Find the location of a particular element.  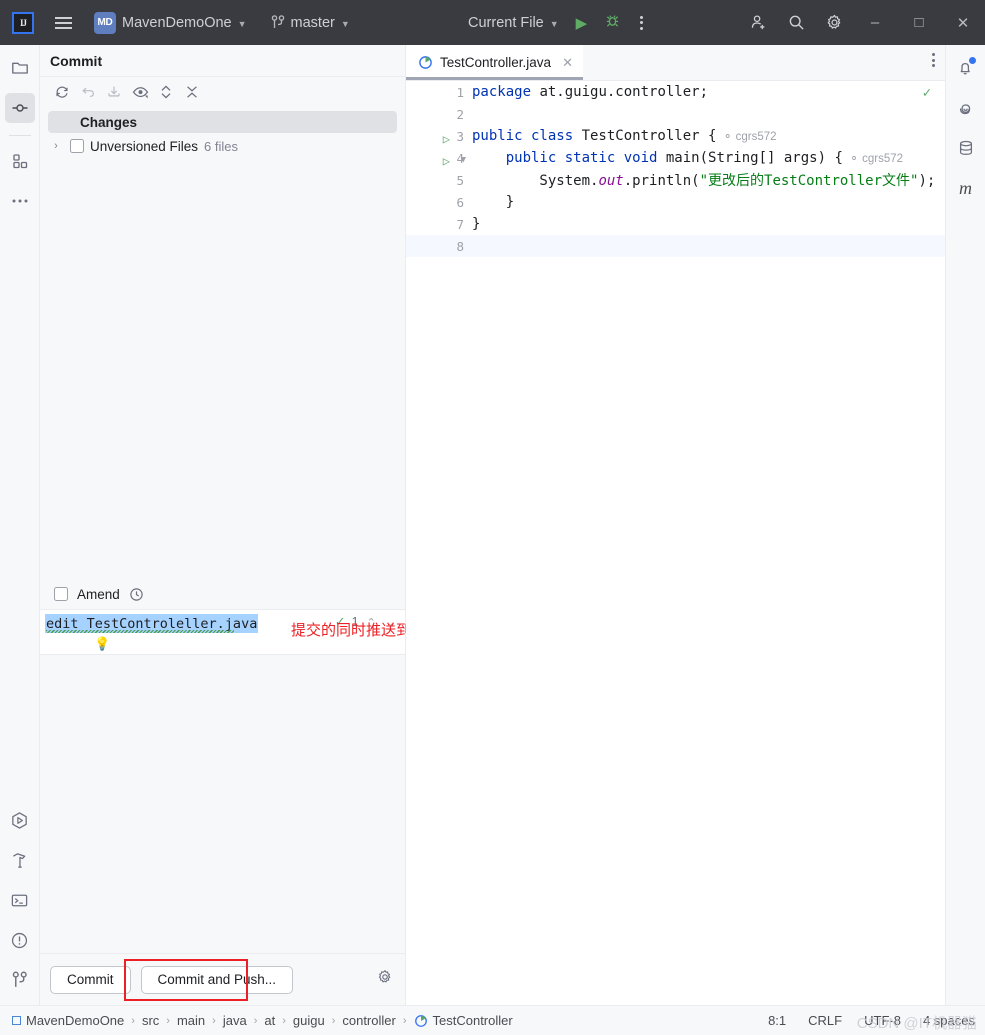

code-line: 8 is located at coordinates (675, 246).